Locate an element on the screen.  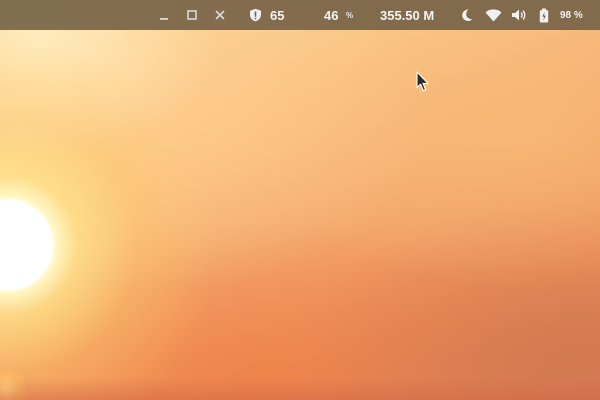
cpu-value: 46 is located at coordinates (334, 15).